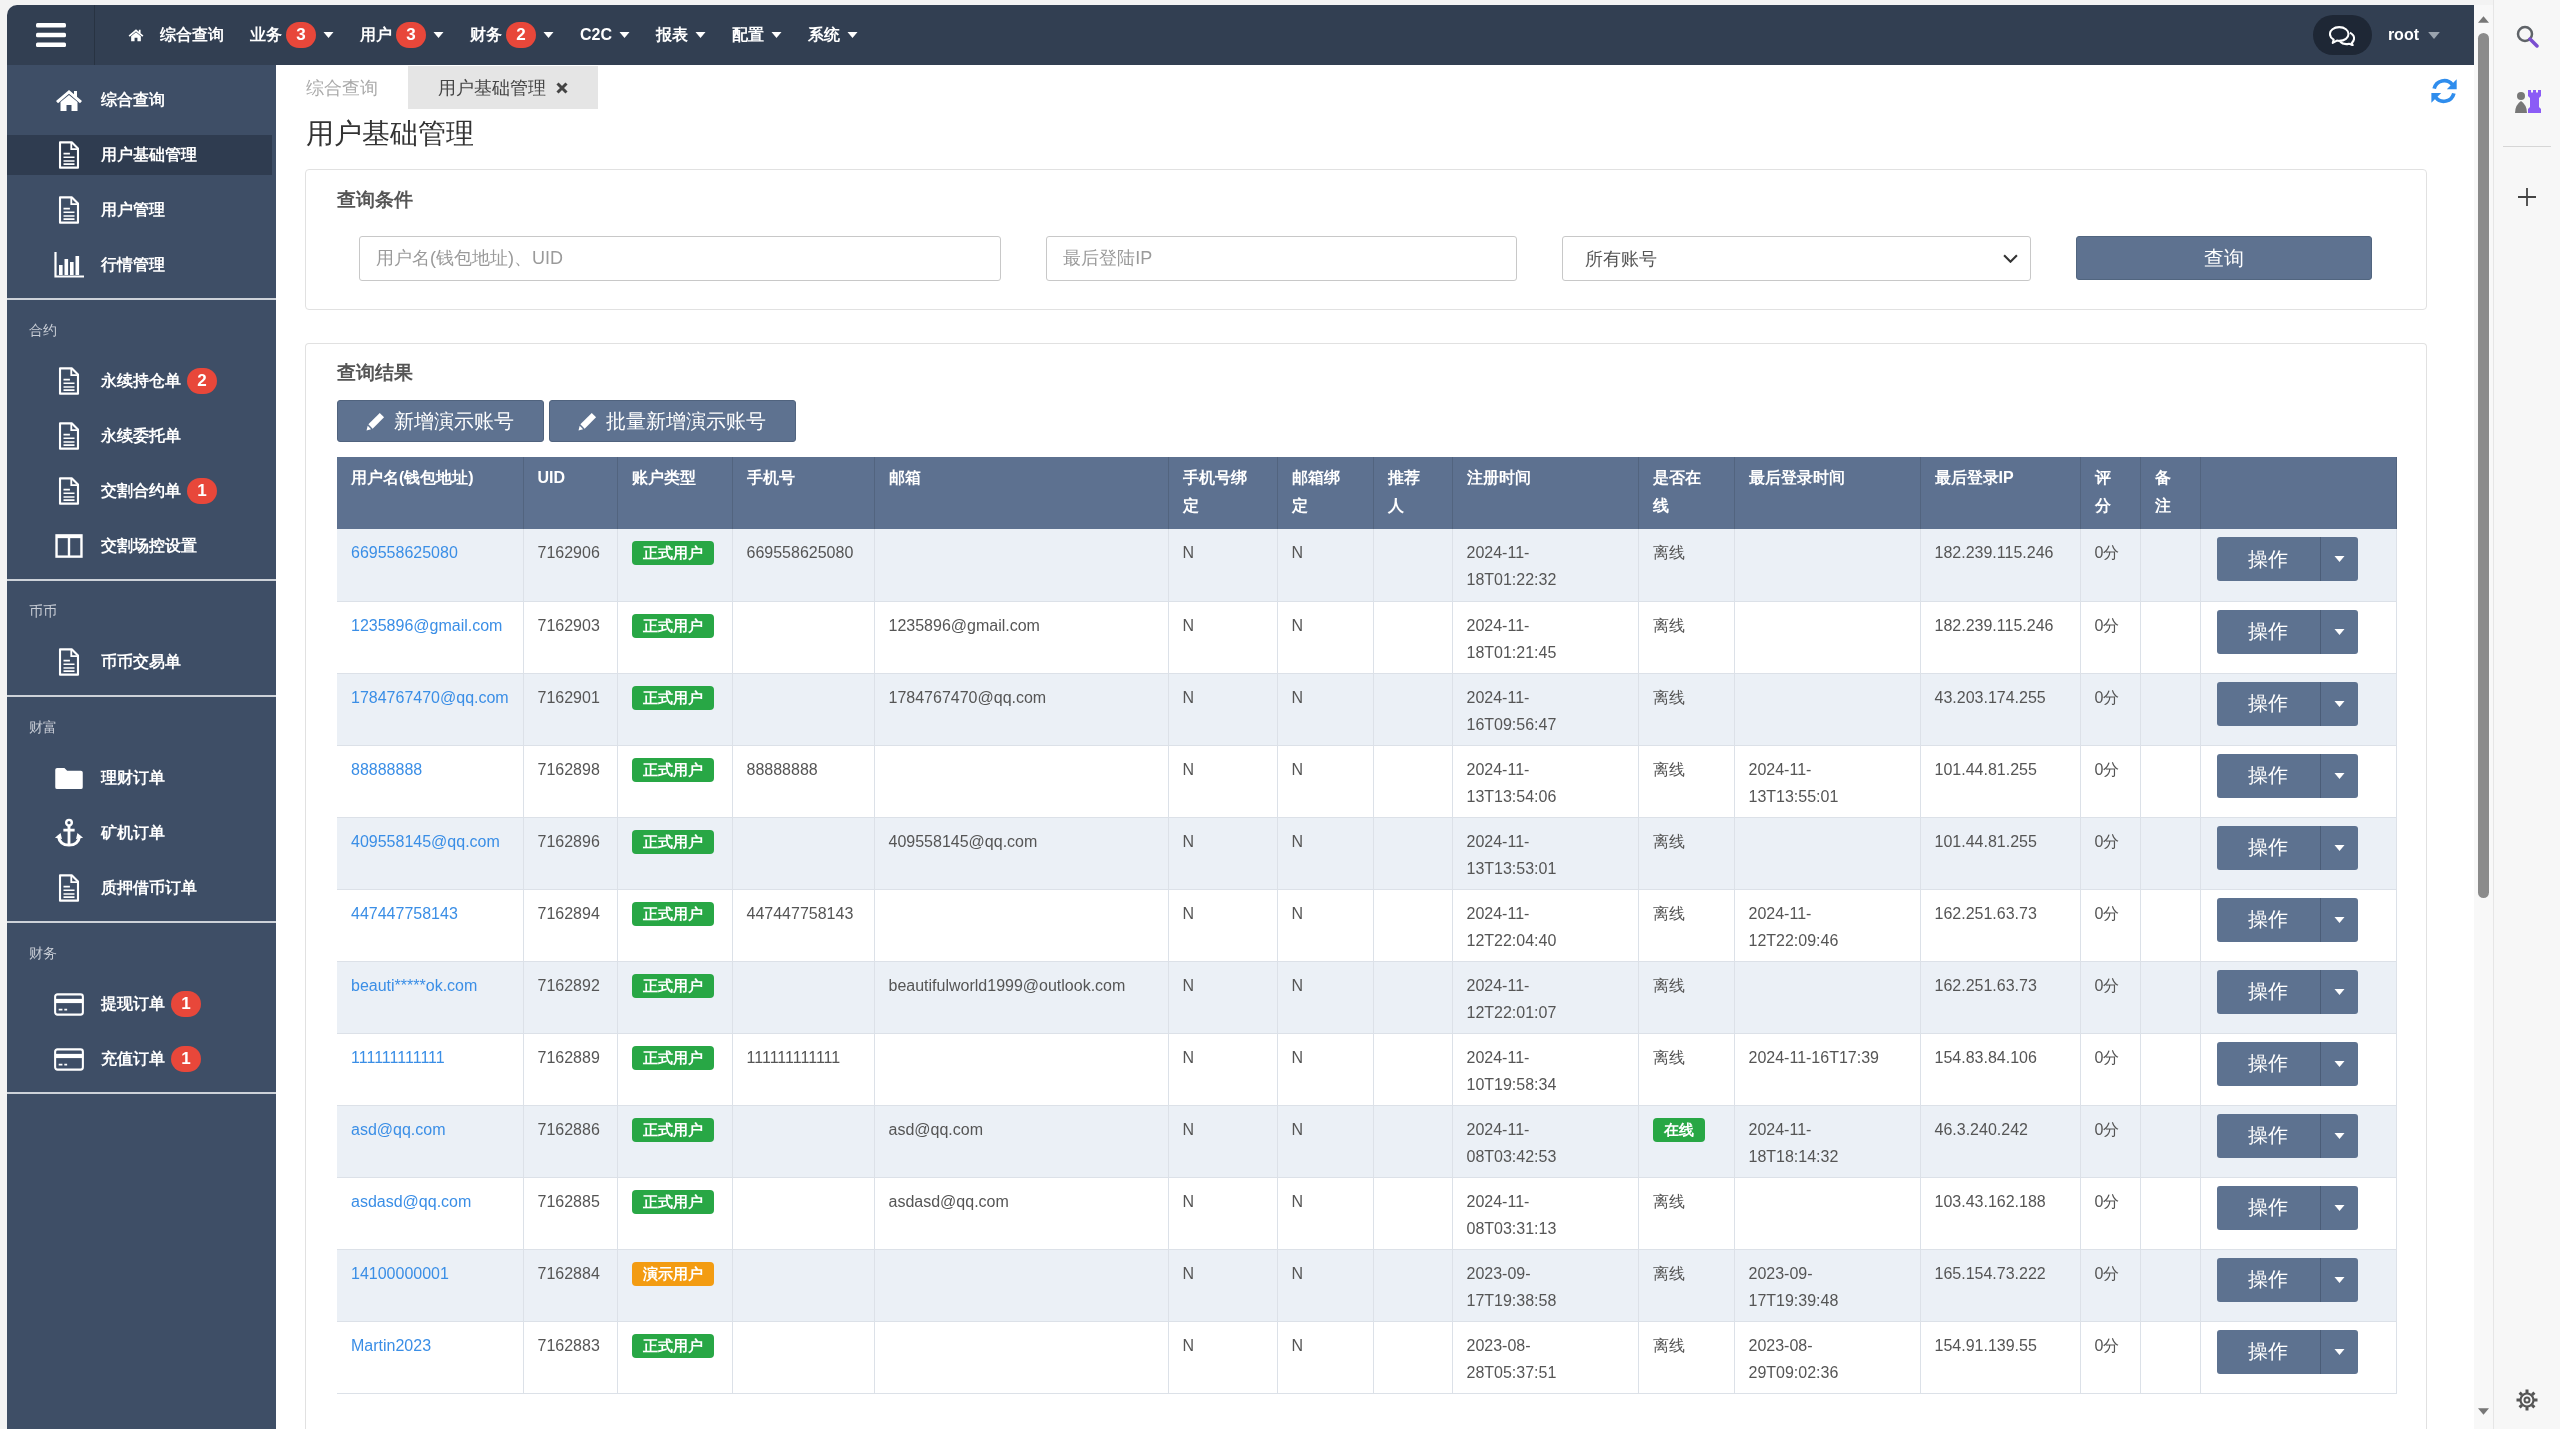 Image resolution: width=2560 pixels, height=1429 pixels. Describe the element at coordinates (411, 1201) in the screenshot. I see `username-link: asdasd@qq.com` at that location.